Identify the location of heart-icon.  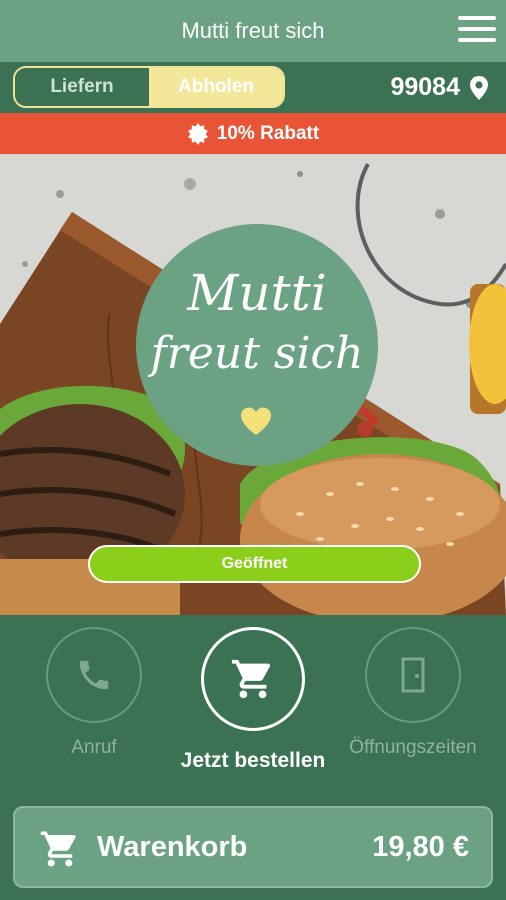
(256, 421).